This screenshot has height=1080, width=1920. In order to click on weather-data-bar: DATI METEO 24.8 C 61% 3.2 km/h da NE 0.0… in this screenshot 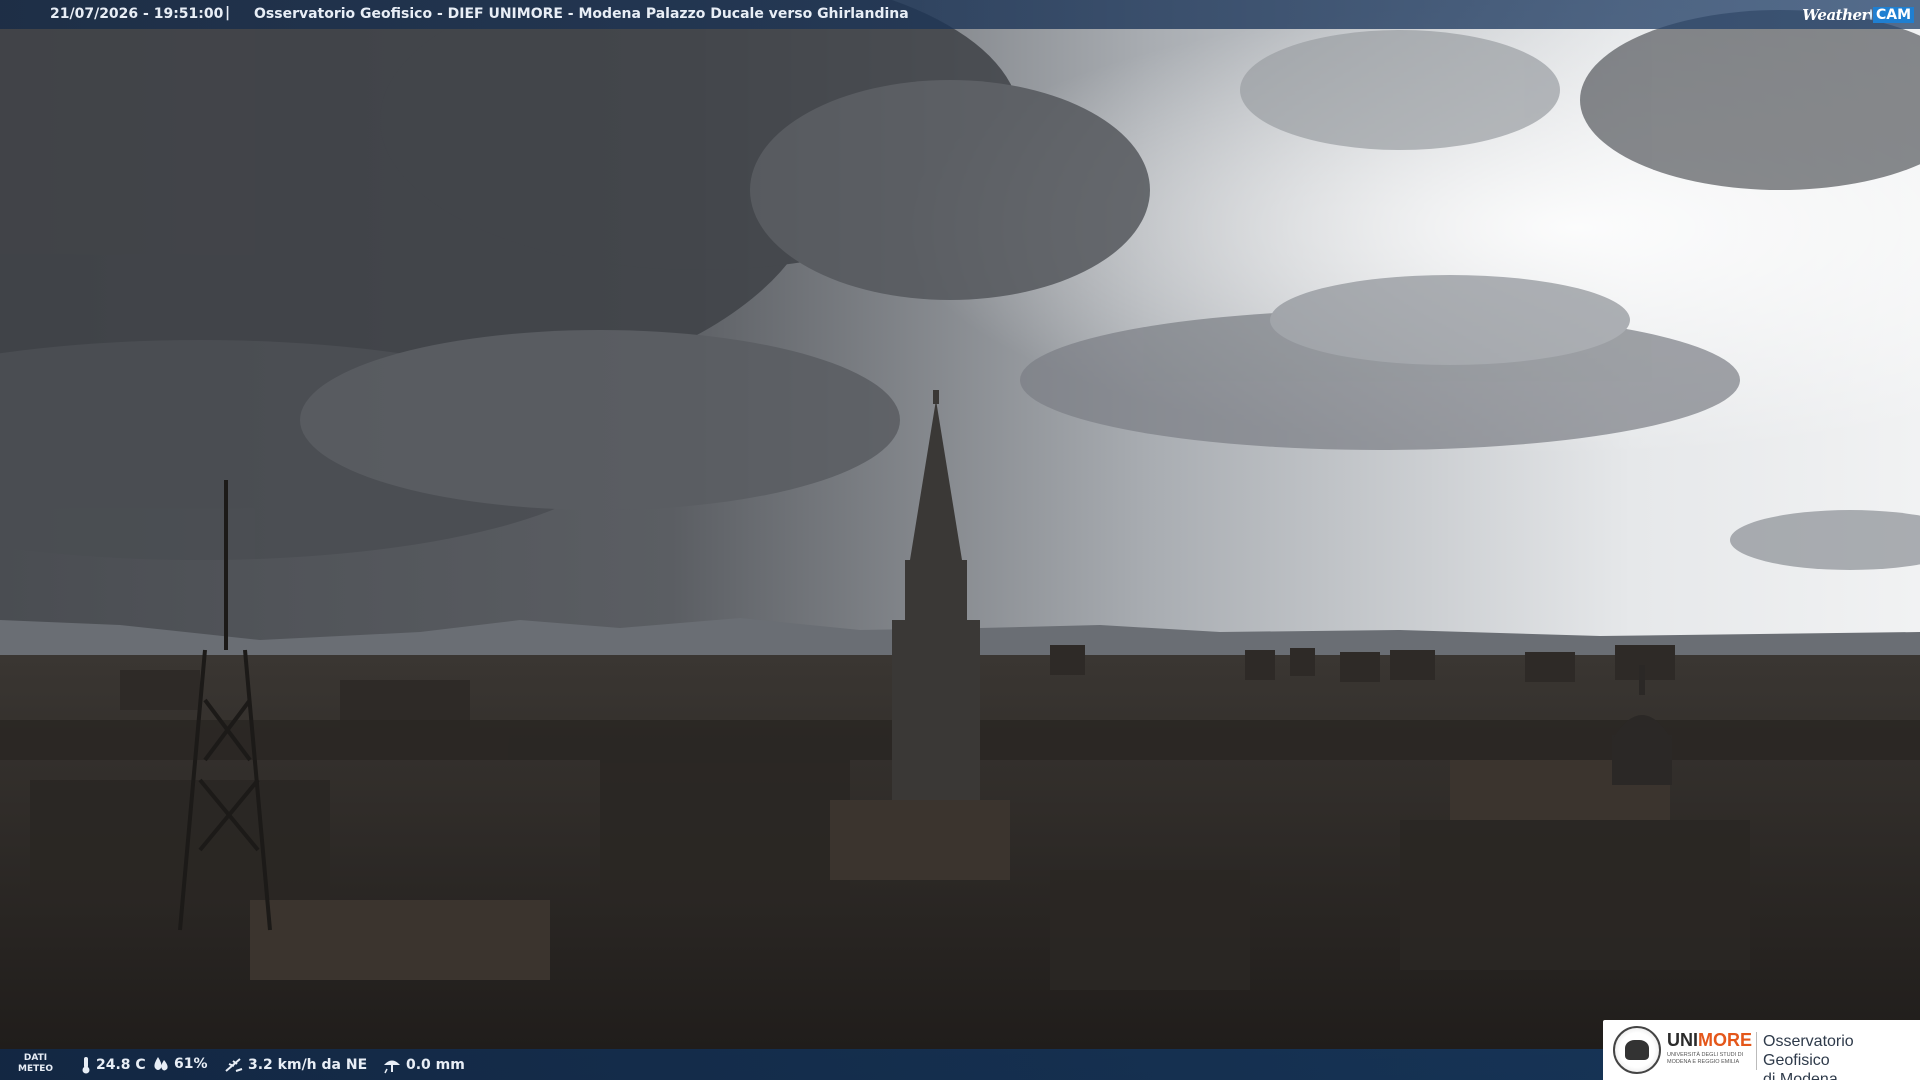, I will do `click(801, 1064)`.